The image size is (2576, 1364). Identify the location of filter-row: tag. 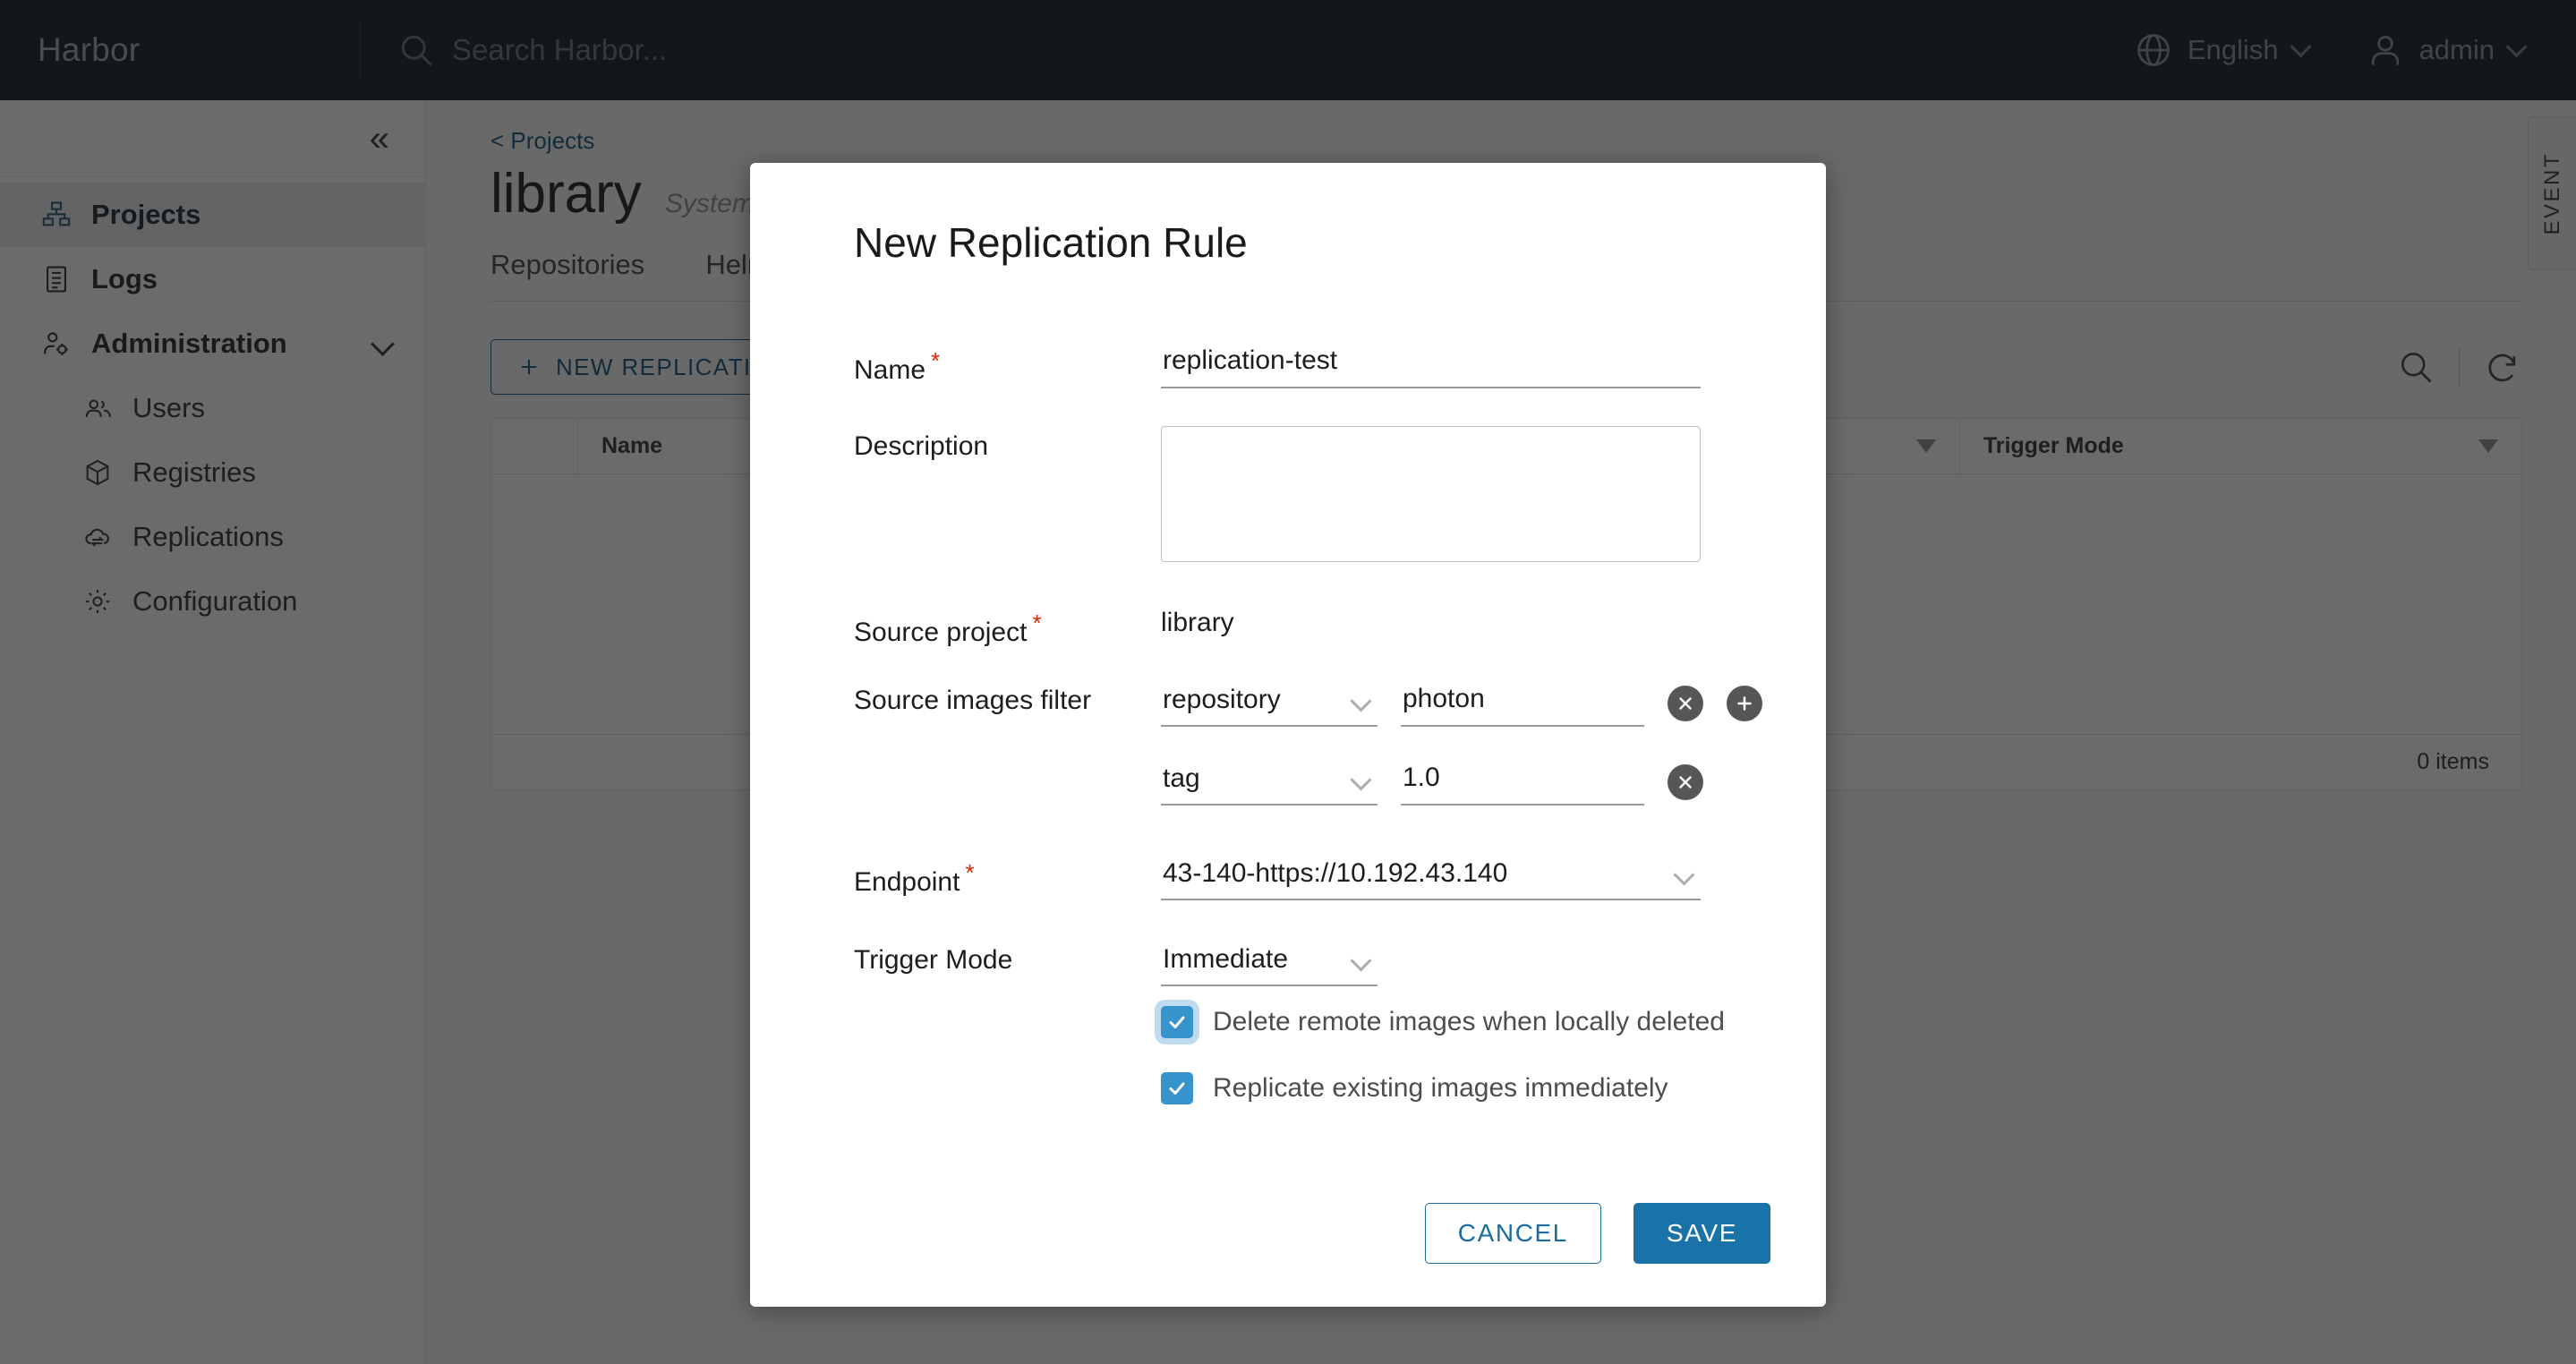
(1465, 782).